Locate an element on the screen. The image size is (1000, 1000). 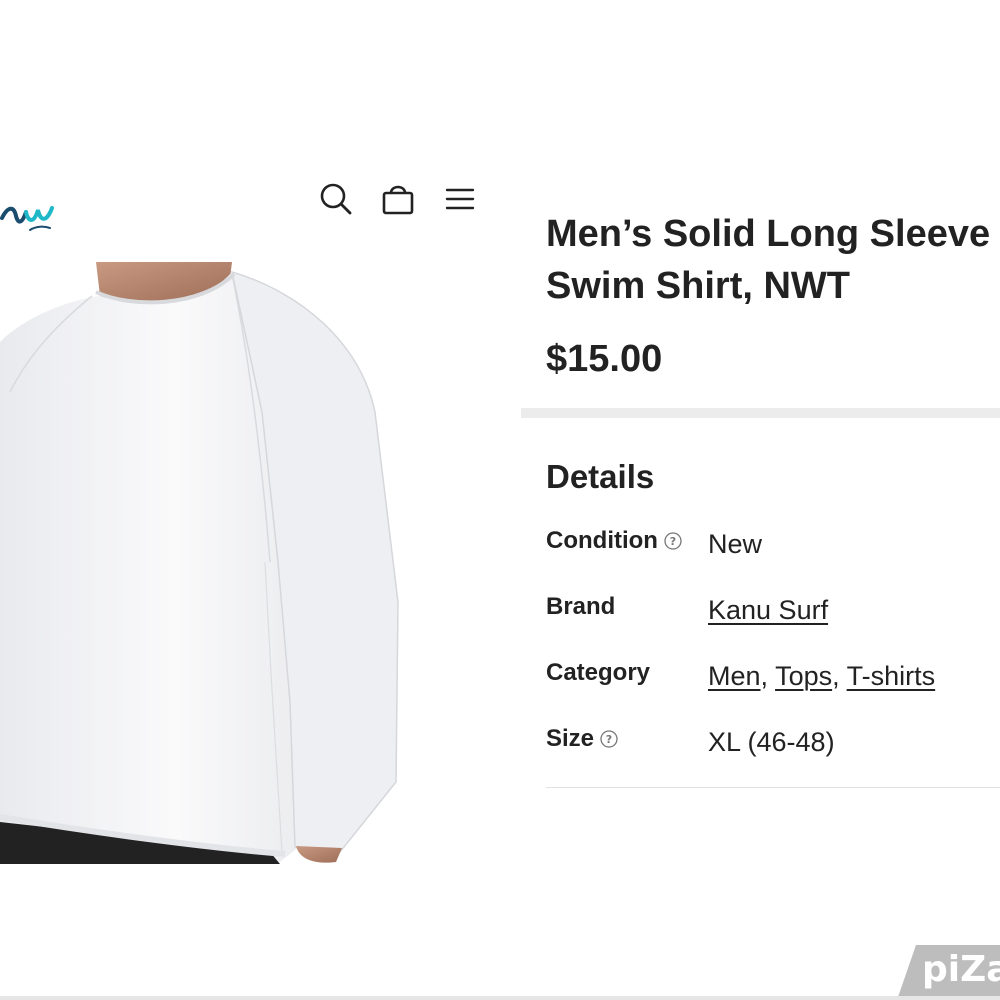
section-divider is located at coordinates (760, 413).